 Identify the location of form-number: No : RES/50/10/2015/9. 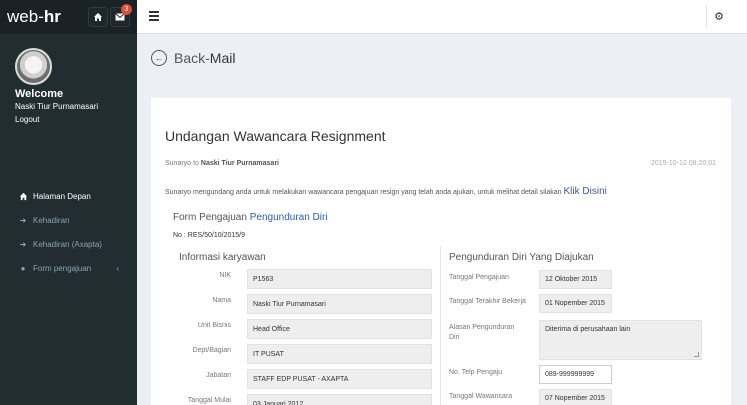
(209, 235).